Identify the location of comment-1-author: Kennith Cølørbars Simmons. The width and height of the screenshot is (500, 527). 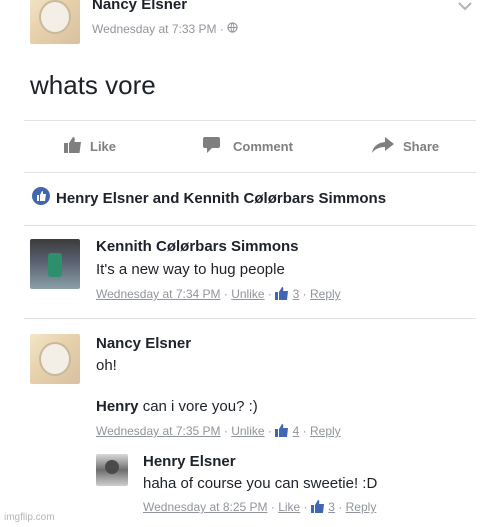
(197, 246).